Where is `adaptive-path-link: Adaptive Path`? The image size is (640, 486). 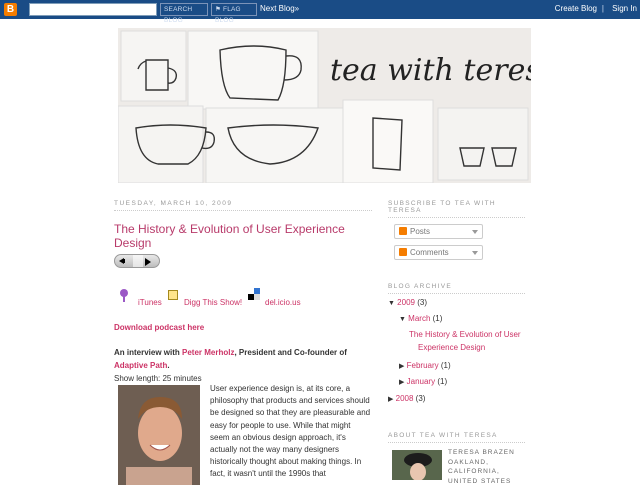 adaptive-path-link: Adaptive Path is located at coordinates (140, 365).